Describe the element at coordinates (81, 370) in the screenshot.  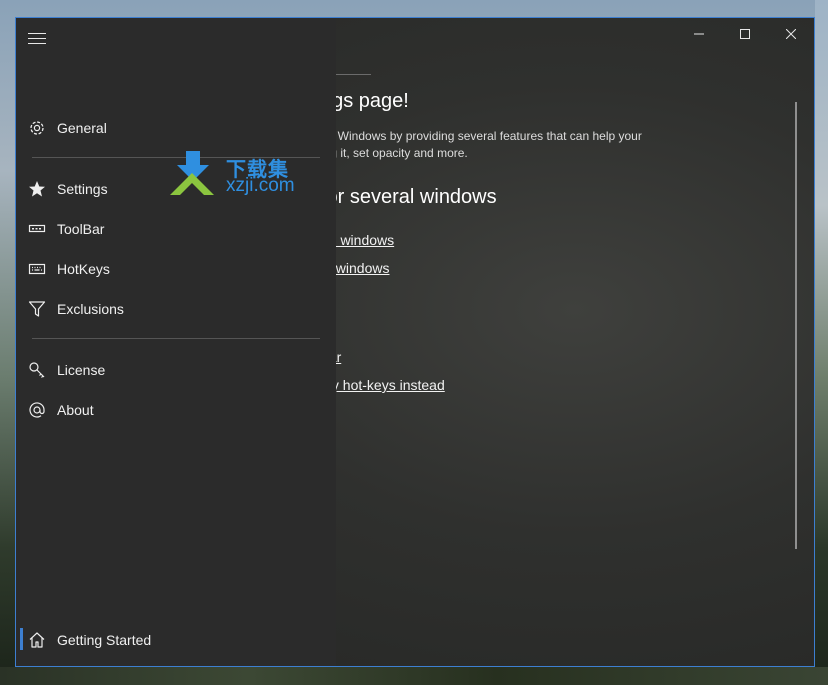
I see `nav-label-license: License` at that location.